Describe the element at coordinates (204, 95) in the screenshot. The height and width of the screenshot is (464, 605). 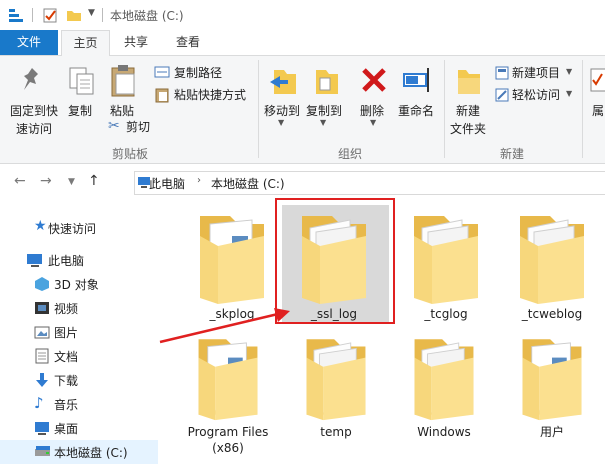
I see `paste-shortcut-button: 粘贴快捷方式` at that location.